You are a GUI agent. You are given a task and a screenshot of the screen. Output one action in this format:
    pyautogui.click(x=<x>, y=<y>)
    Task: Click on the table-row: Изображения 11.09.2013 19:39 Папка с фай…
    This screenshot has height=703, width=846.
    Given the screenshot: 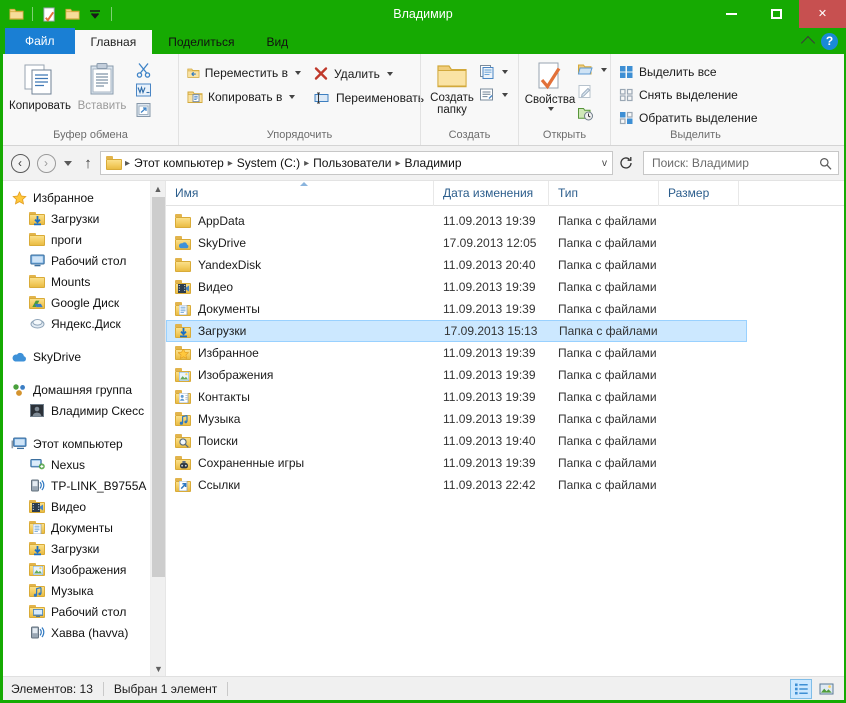 What is the action you would take?
    pyautogui.click(x=505, y=375)
    